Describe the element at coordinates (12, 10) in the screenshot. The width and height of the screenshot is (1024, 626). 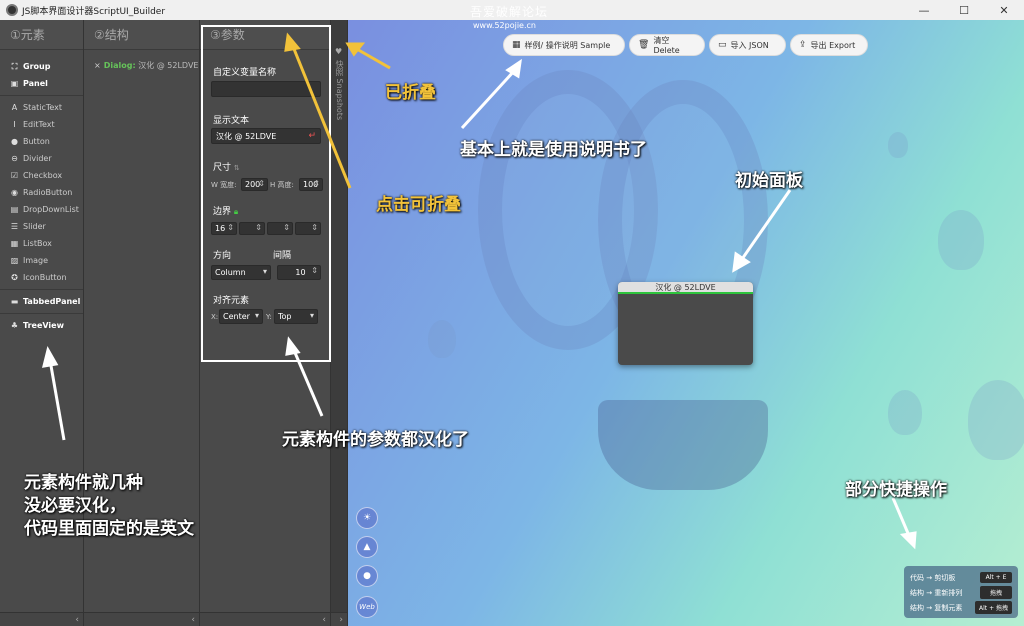
I see `app-icon` at that location.